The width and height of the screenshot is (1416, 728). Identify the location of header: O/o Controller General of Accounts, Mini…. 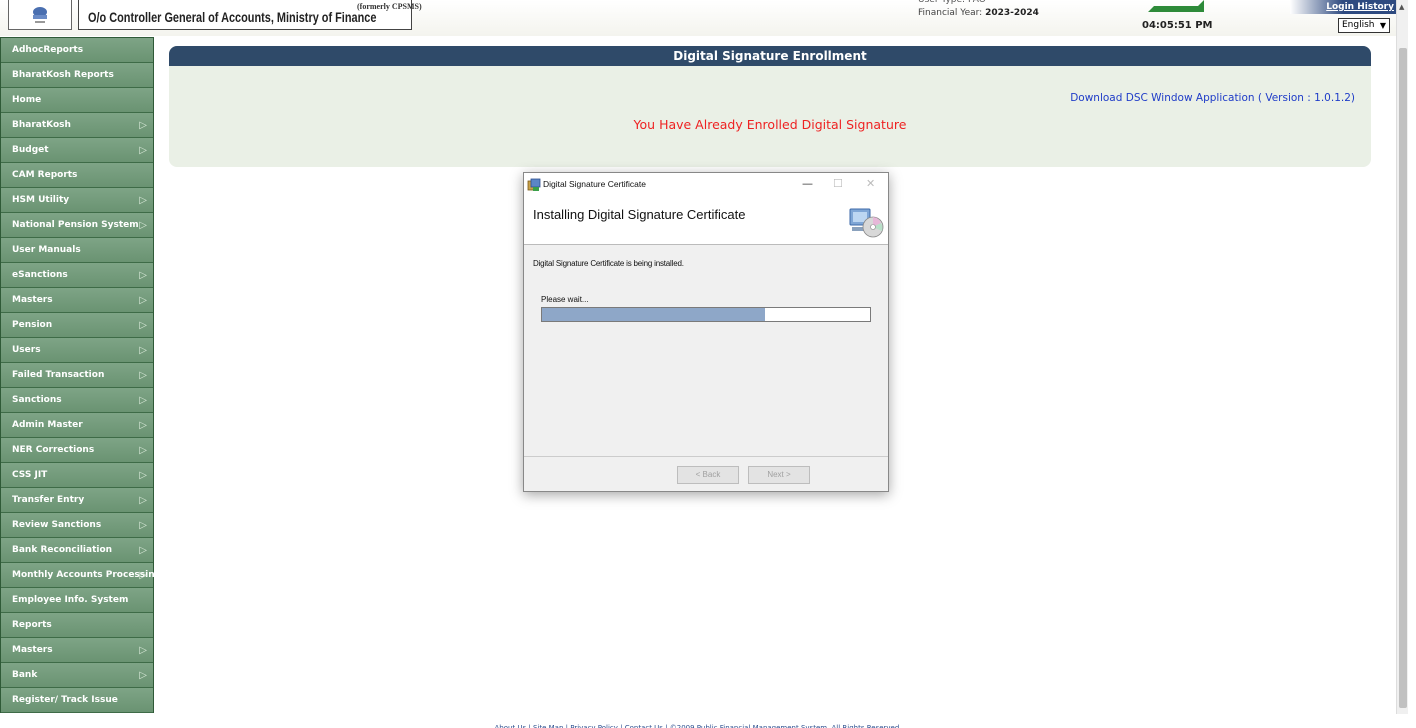
(698, 18).